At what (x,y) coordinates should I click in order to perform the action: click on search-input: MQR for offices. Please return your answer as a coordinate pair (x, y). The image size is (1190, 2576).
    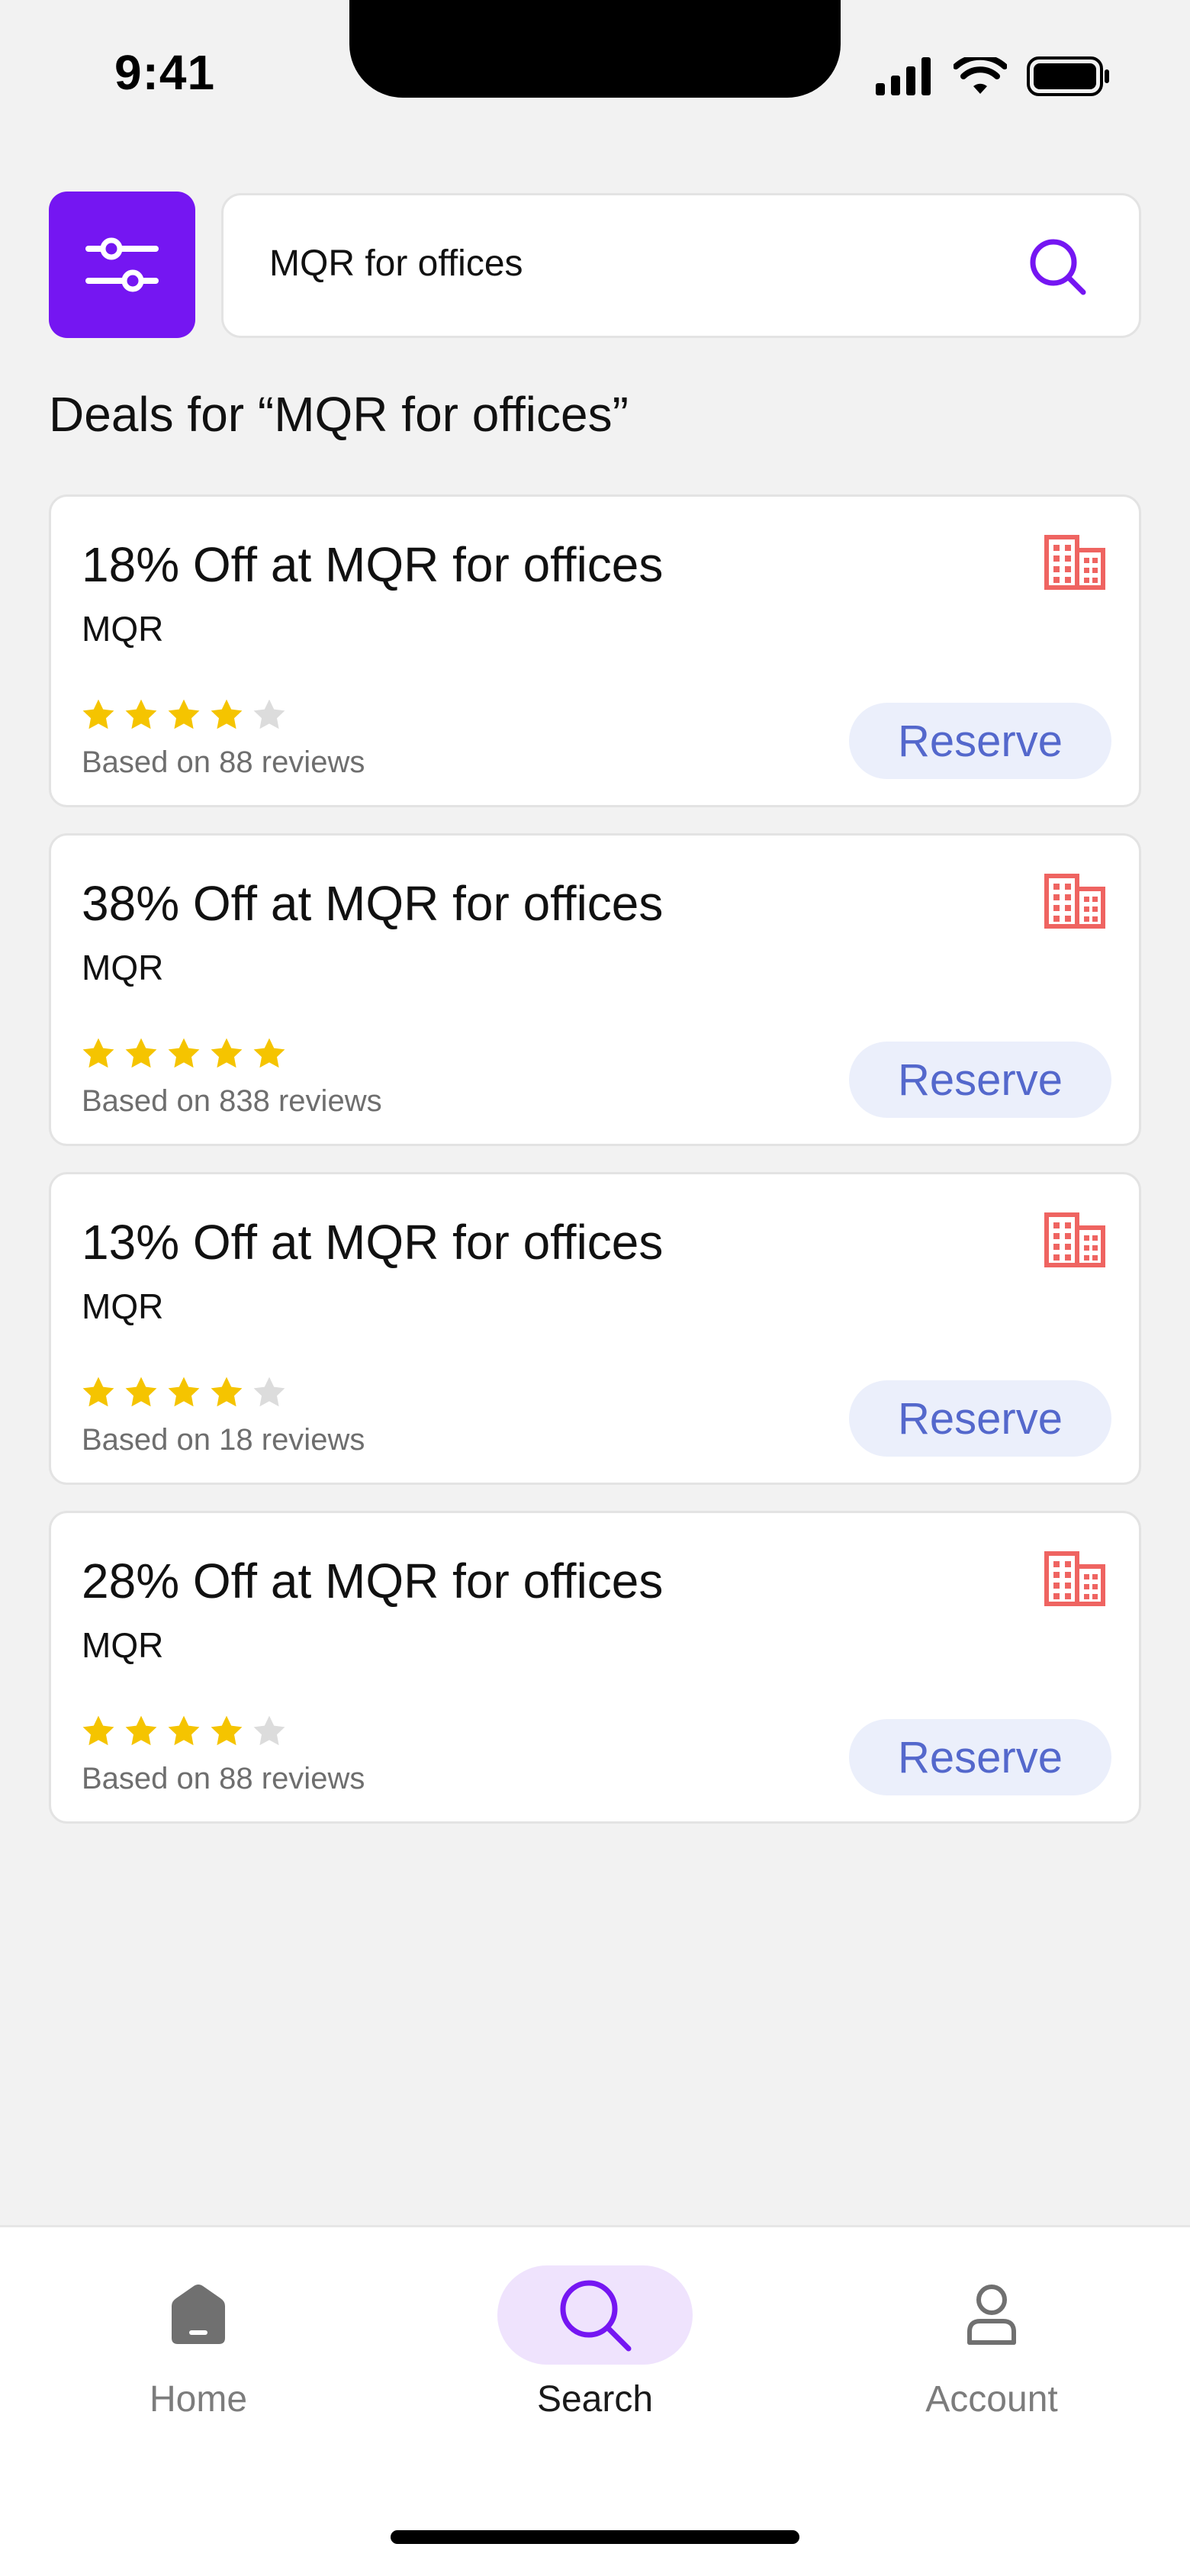
    Looking at the image, I should click on (681, 265).